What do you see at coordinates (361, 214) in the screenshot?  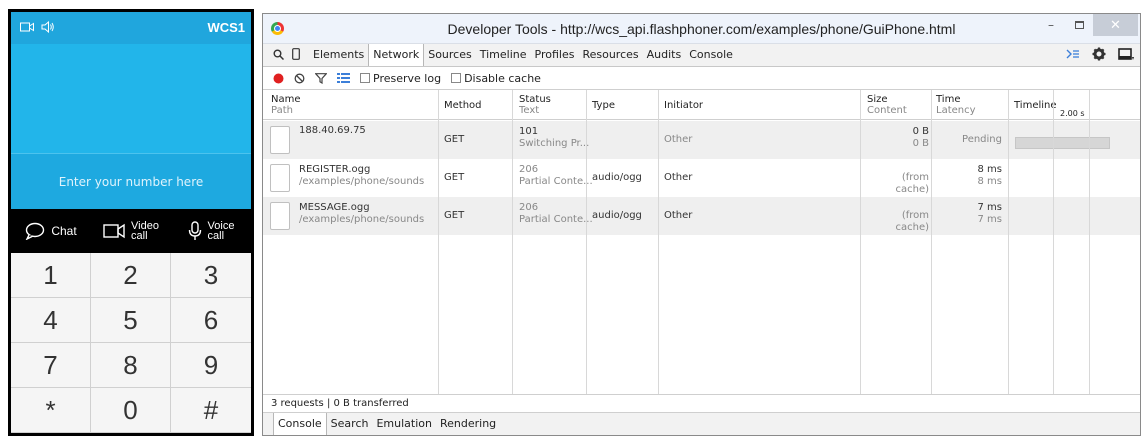 I see `request-name: MESSAGE.ogg/examples/phone/sounds` at bounding box center [361, 214].